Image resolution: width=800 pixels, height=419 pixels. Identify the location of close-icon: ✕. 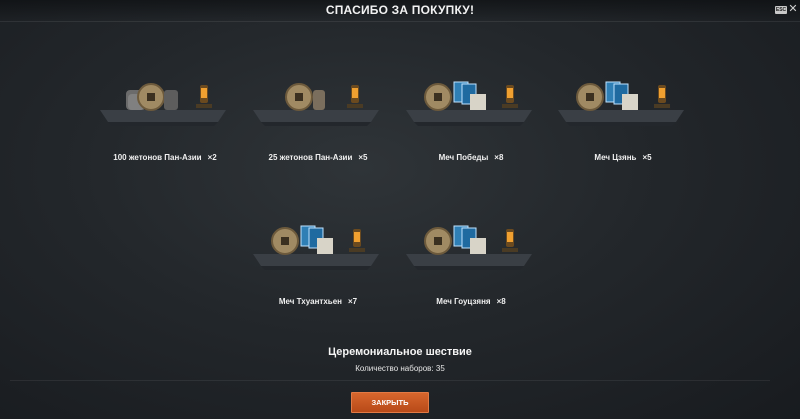
(793, 9).